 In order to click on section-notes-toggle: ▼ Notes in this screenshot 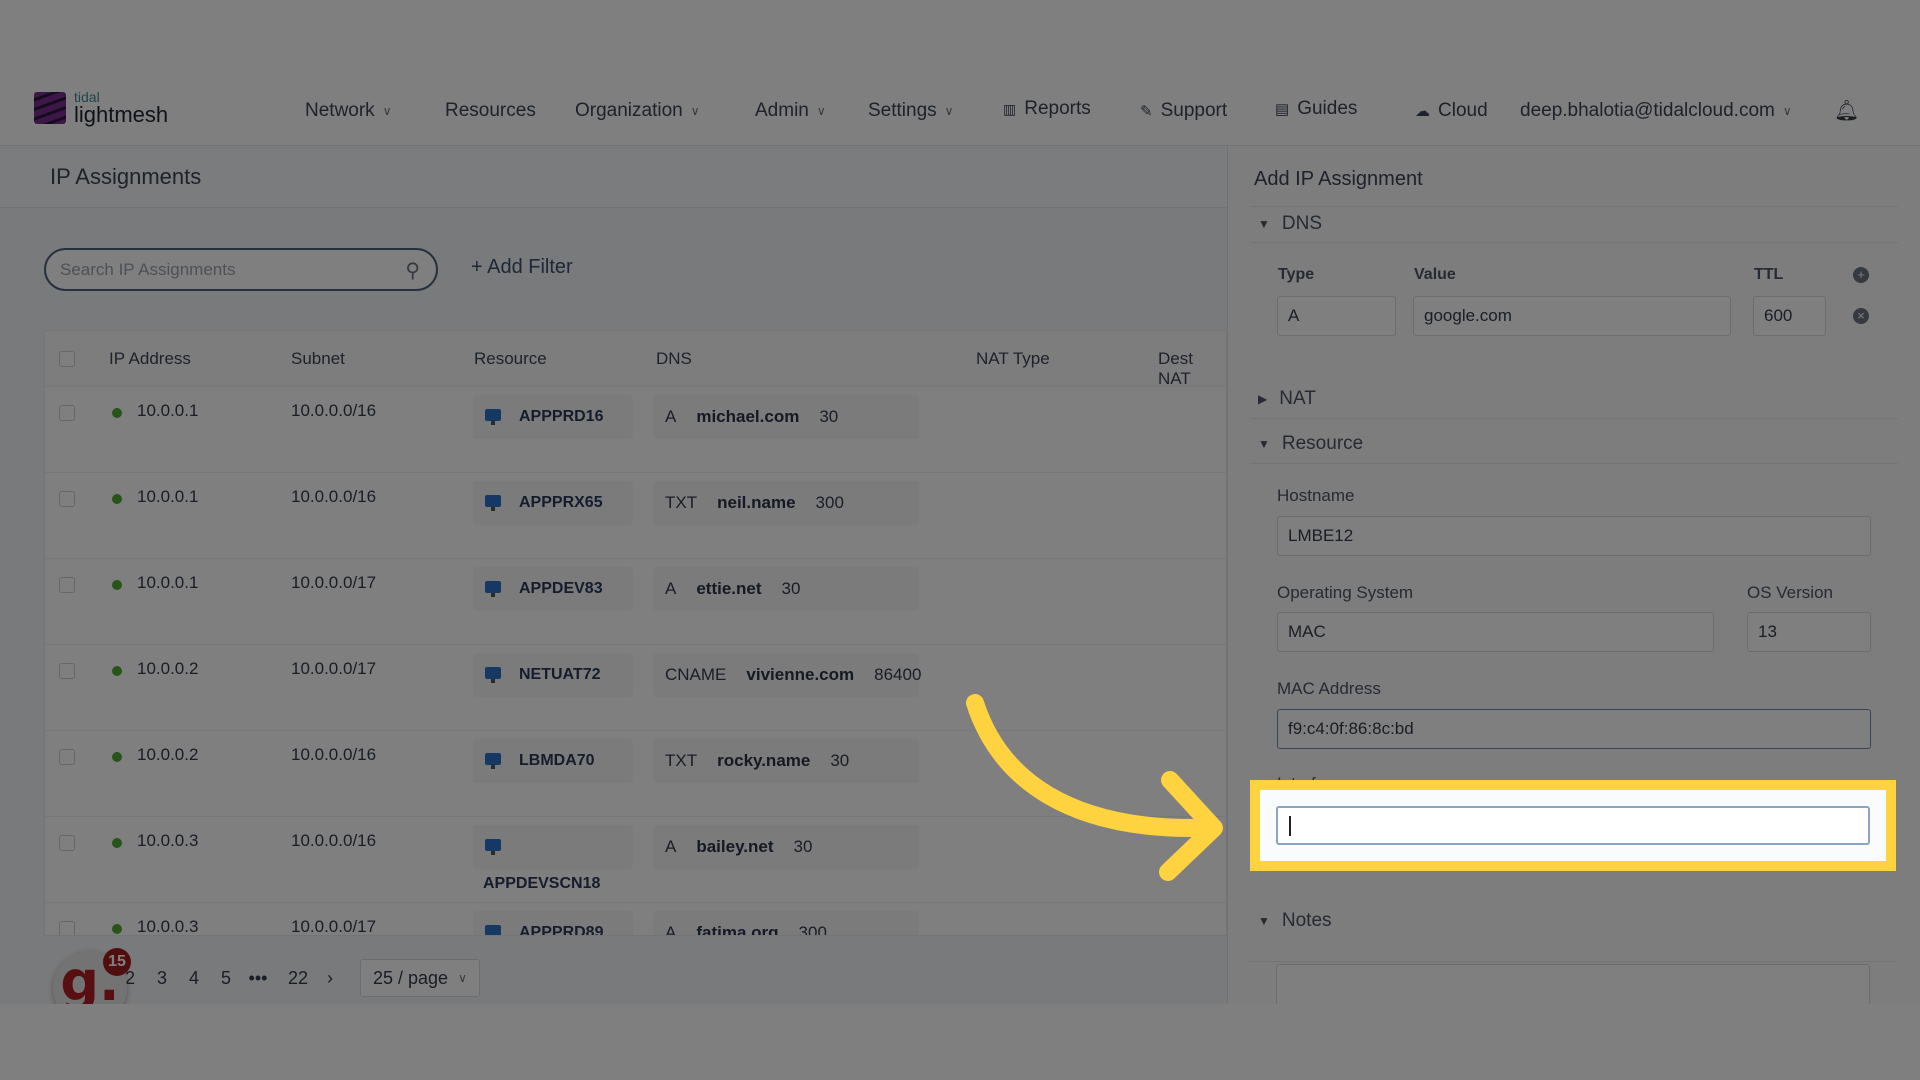, I will do `click(1295, 921)`.